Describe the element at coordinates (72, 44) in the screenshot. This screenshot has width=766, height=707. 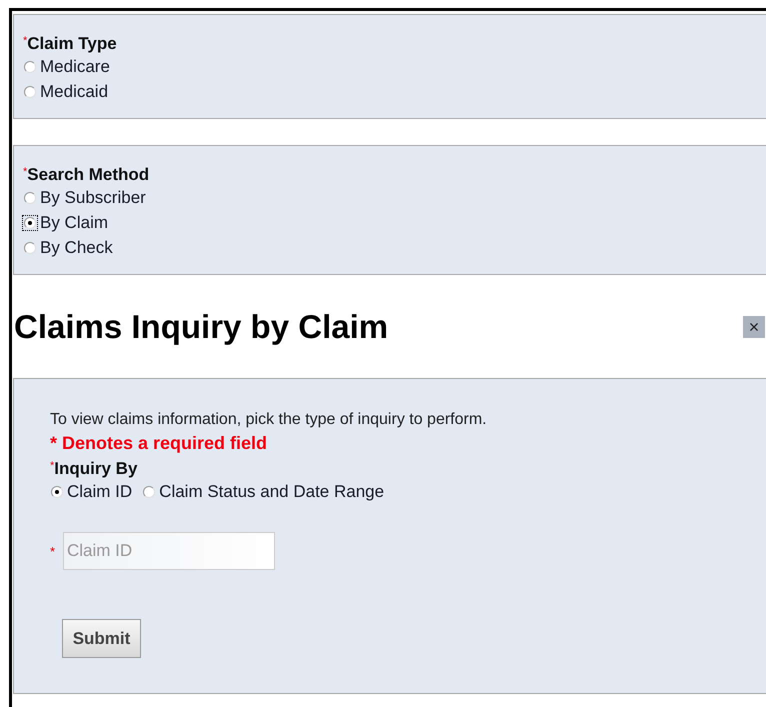
I see `group-label: Claim Type` at that location.